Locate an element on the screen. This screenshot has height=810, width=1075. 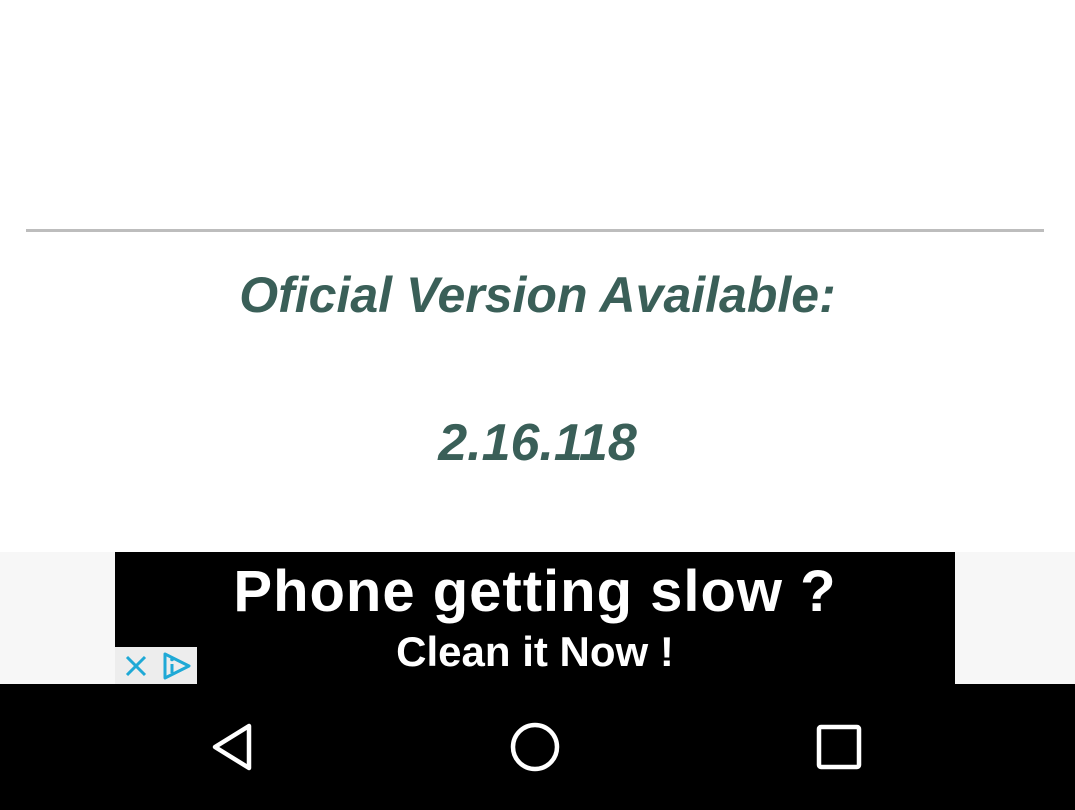
ad-choices-icon is located at coordinates (176, 665).